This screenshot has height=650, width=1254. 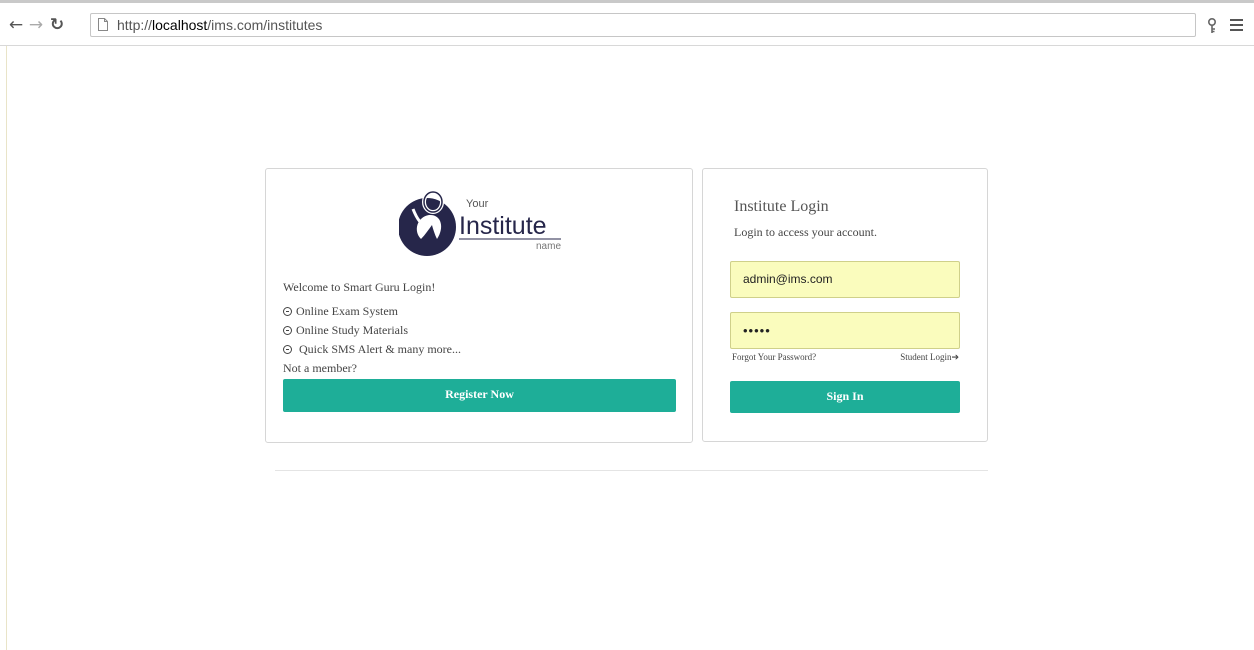 What do you see at coordinates (627, 45) in the screenshot?
I see `toolbar-divider` at bounding box center [627, 45].